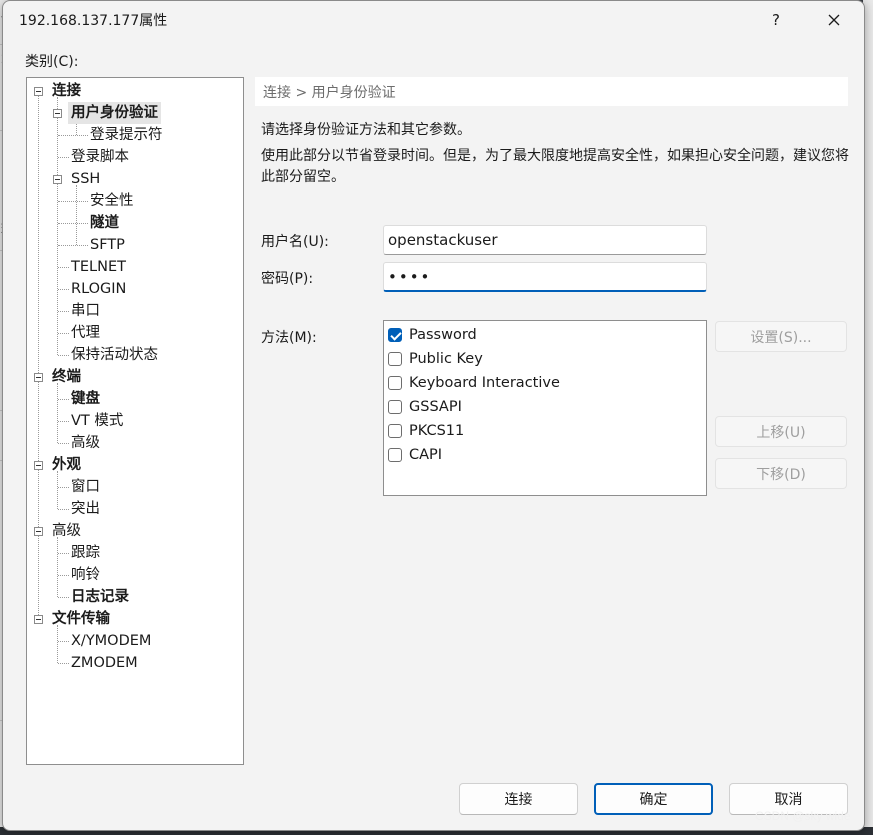  What do you see at coordinates (781, 431) in the screenshot?
I see `move-up-button: 上移(U)` at bounding box center [781, 431].